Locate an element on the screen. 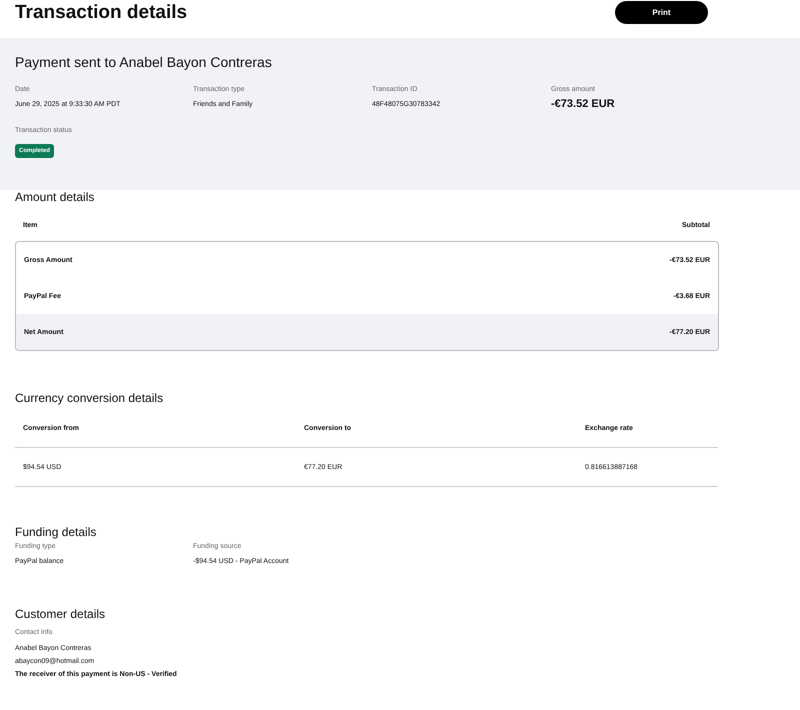 The width and height of the screenshot is (800, 710). section-title: Amount details is located at coordinates (55, 197).